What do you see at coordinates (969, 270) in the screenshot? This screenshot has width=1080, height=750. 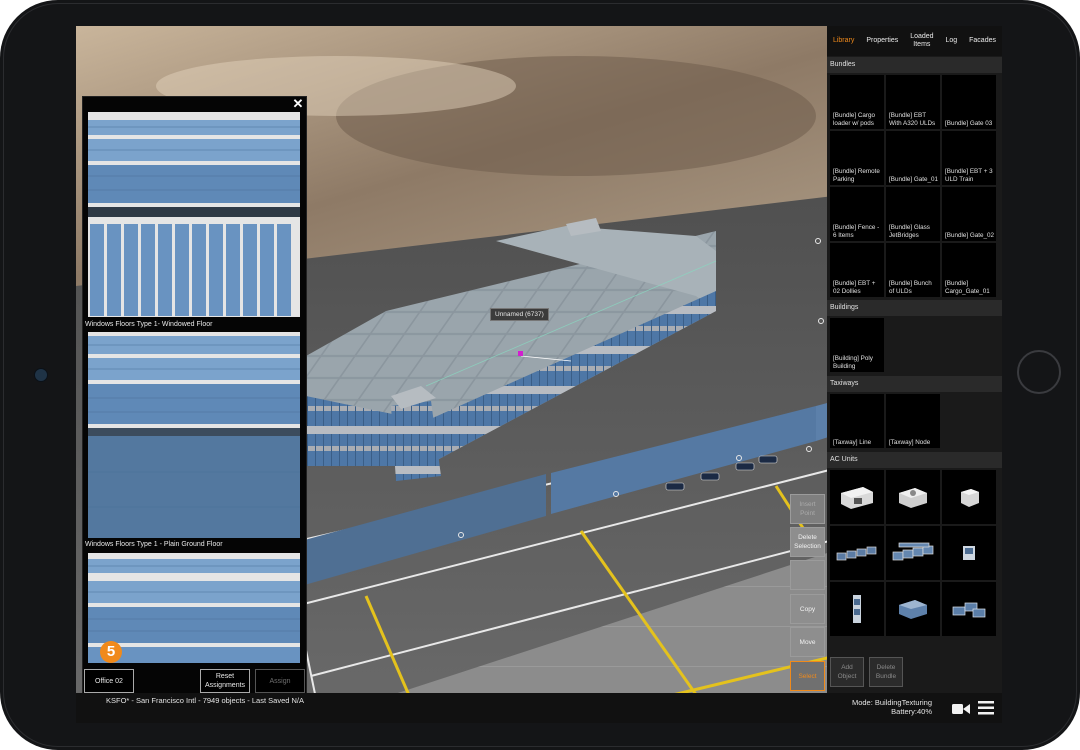 I see `bundle-tile: [Bundle] Cargo_Gate_01` at bounding box center [969, 270].